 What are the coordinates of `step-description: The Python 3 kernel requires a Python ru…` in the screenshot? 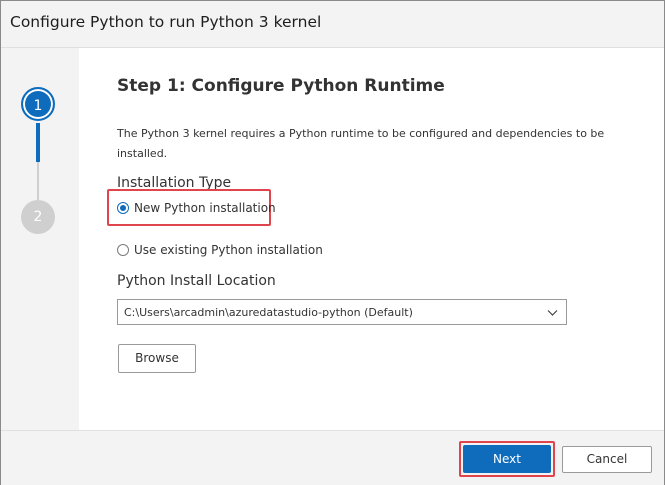 It's located at (361, 143).